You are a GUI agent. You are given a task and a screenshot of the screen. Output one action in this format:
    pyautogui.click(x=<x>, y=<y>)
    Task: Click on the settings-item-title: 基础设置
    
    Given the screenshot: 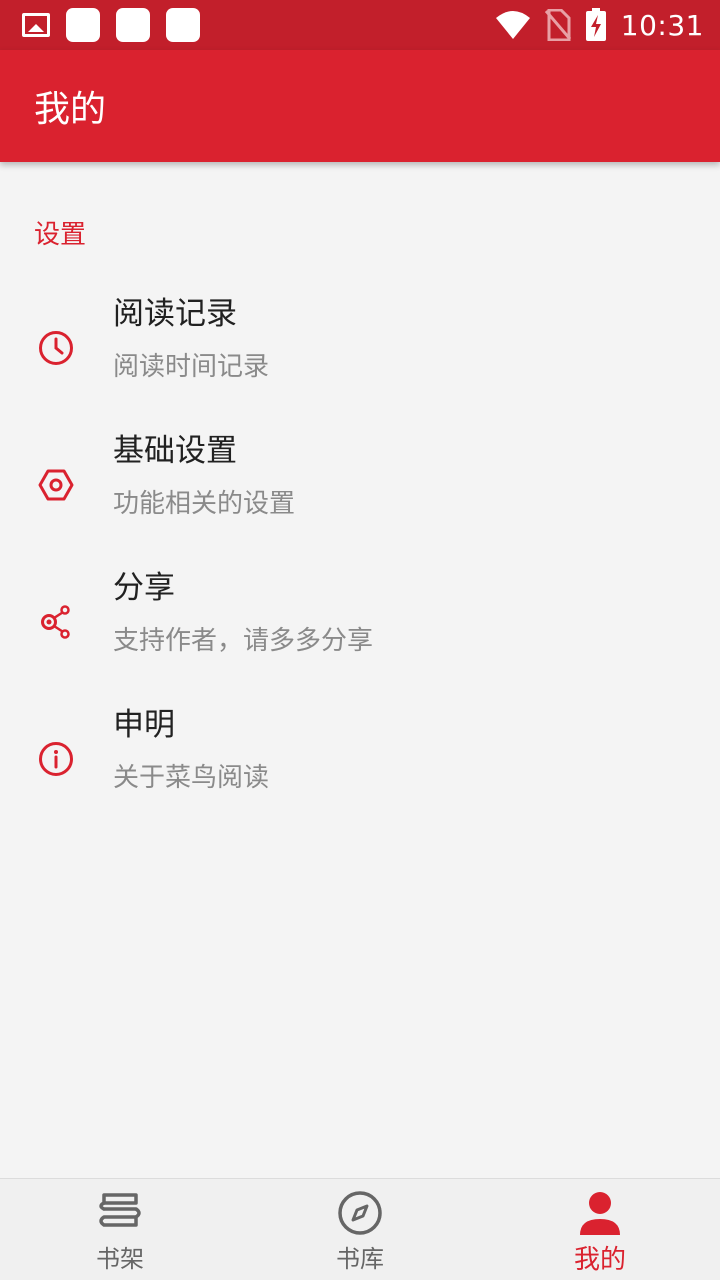 What is the action you would take?
    pyautogui.click(x=175, y=451)
    